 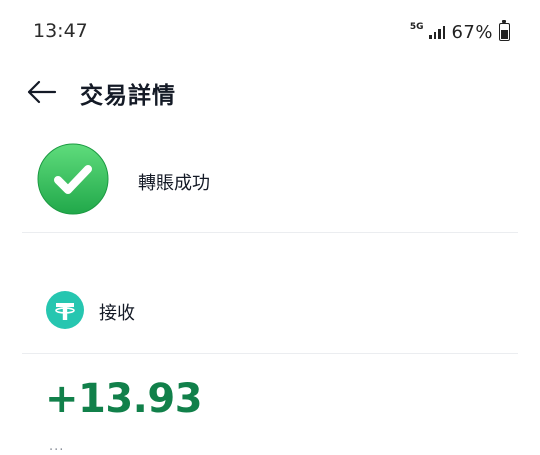 What do you see at coordinates (416, 26) in the screenshot?
I see `network-type: 5G` at bounding box center [416, 26].